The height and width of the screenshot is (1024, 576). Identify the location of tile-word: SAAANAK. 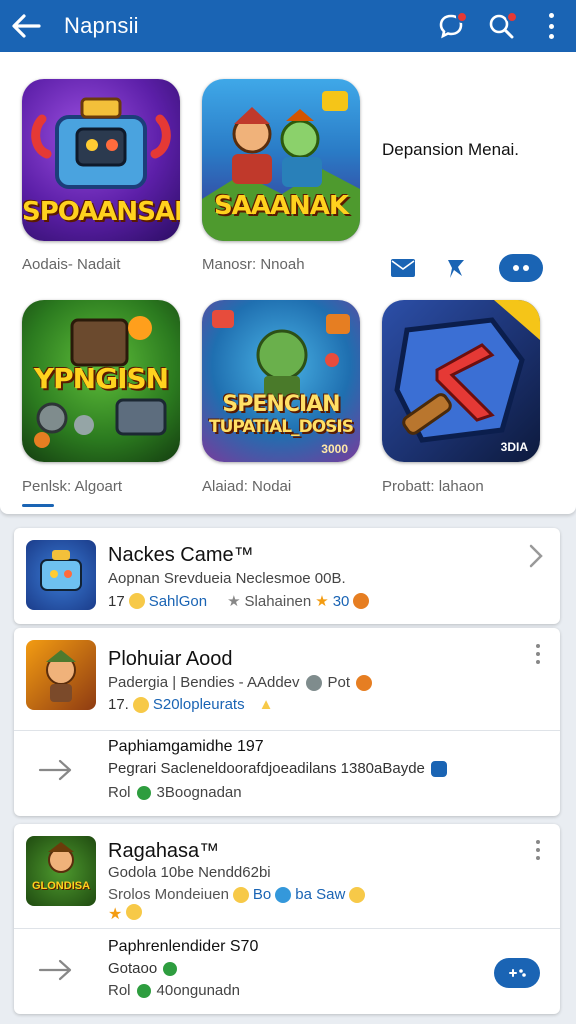
(281, 206).